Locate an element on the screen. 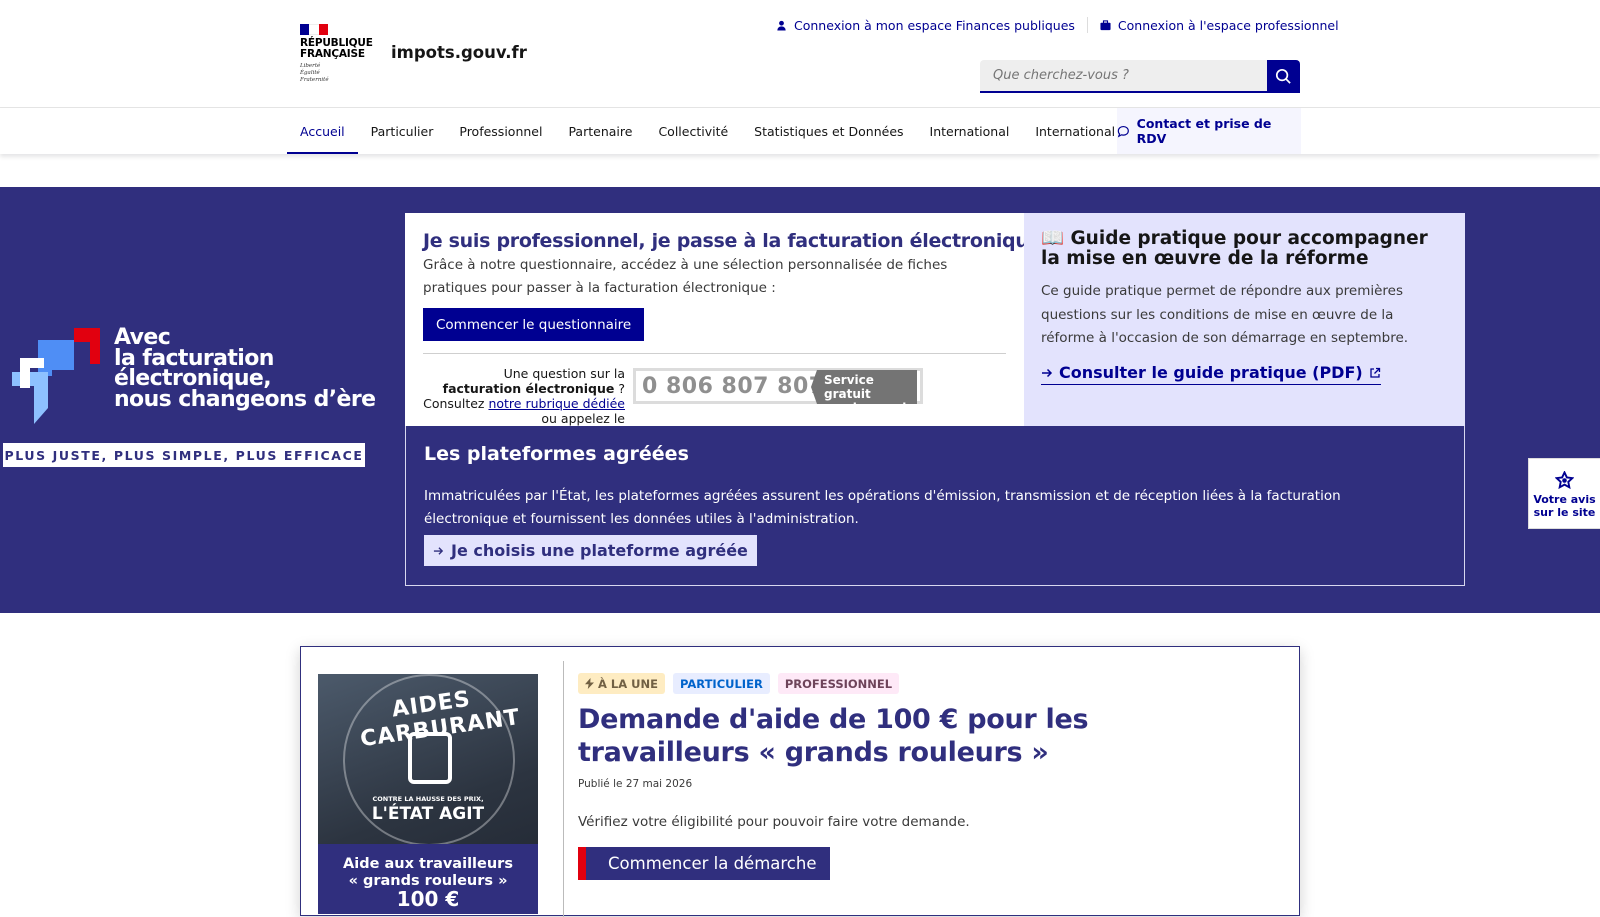  image-small-text: CONTRE LA HAUSSE DES PRIX, is located at coordinates (428, 799).